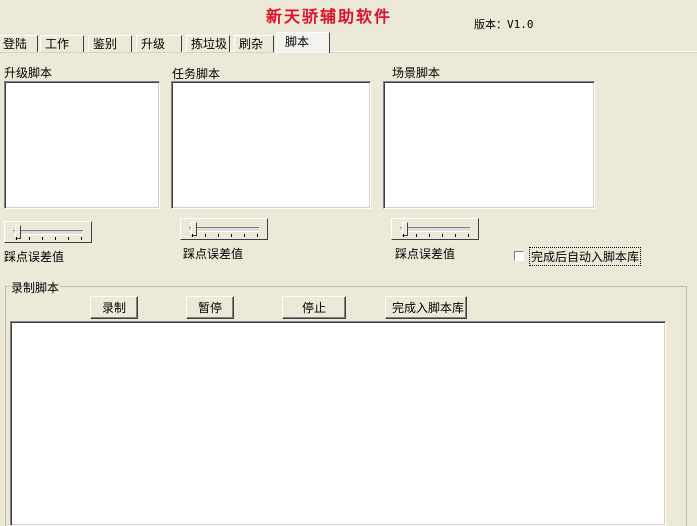 Image resolution: width=697 pixels, height=526 pixels. I want to click on tab-script: 脚本, so click(303, 42).